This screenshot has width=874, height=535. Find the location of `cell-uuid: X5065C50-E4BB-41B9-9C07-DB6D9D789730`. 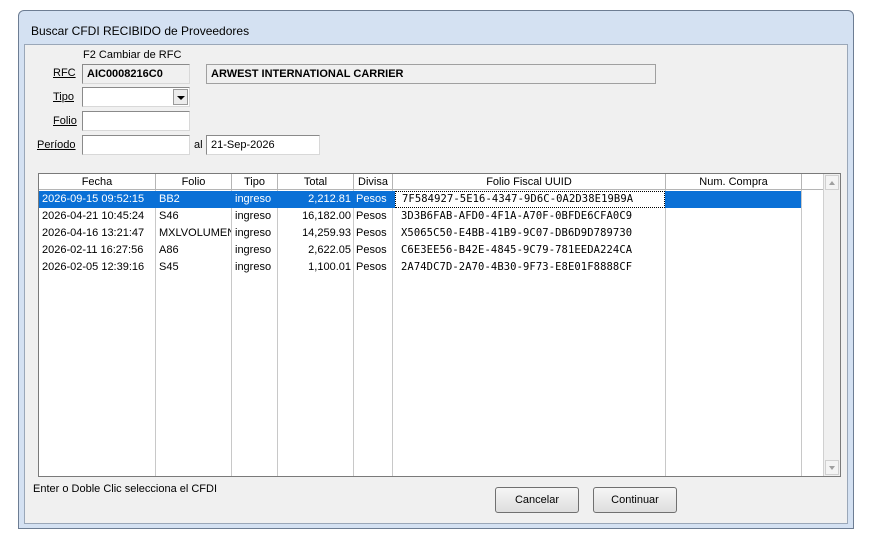

cell-uuid: X5065C50-E4BB-41B9-9C07-DB6D9D789730 is located at coordinates (517, 233).